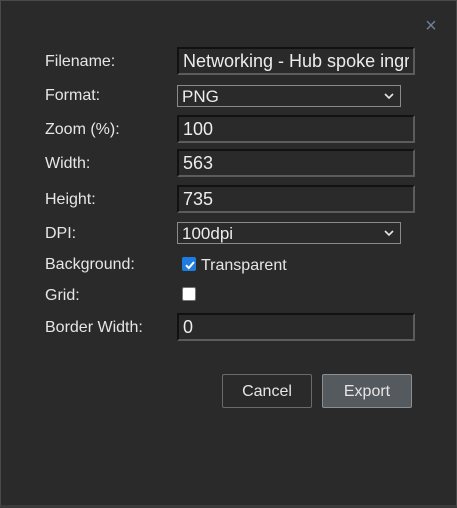  I want to click on close-icon: ×, so click(431, 26).